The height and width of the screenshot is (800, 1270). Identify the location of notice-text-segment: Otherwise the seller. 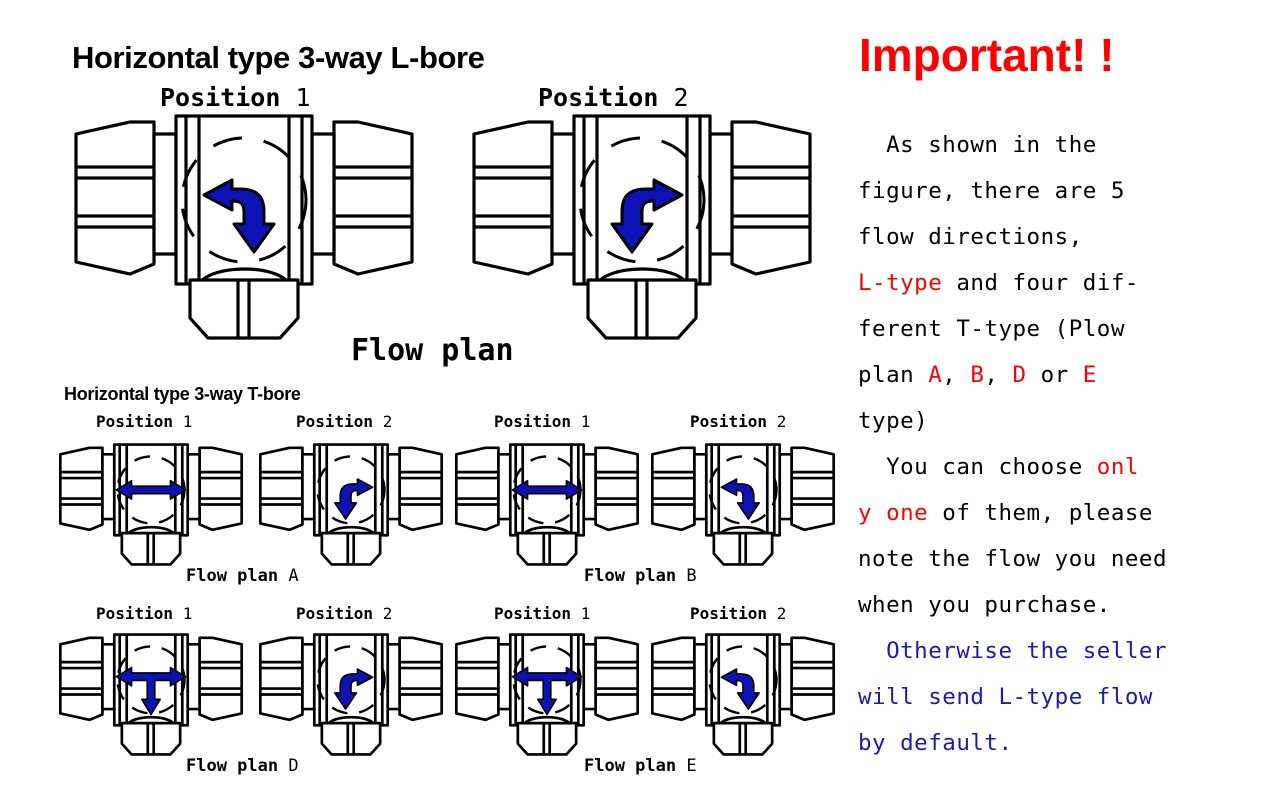
(1013, 651).